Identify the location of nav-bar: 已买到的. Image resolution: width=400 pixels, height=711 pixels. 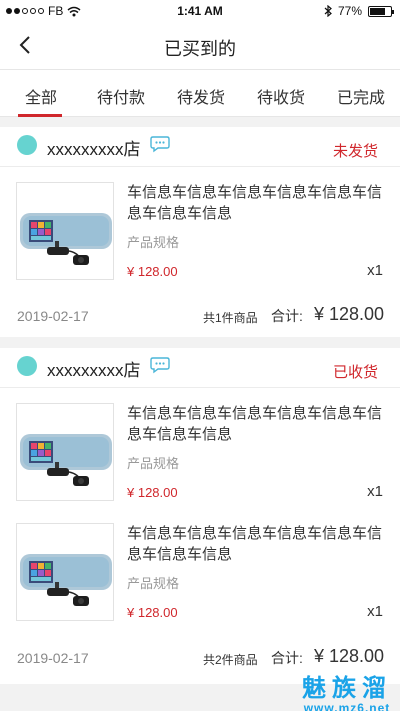
(200, 46).